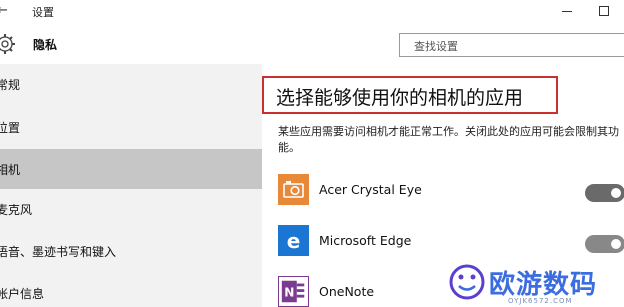 The height and width of the screenshot is (307, 624). I want to click on sidebar-item-label: 麦克风, so click(16, 210).